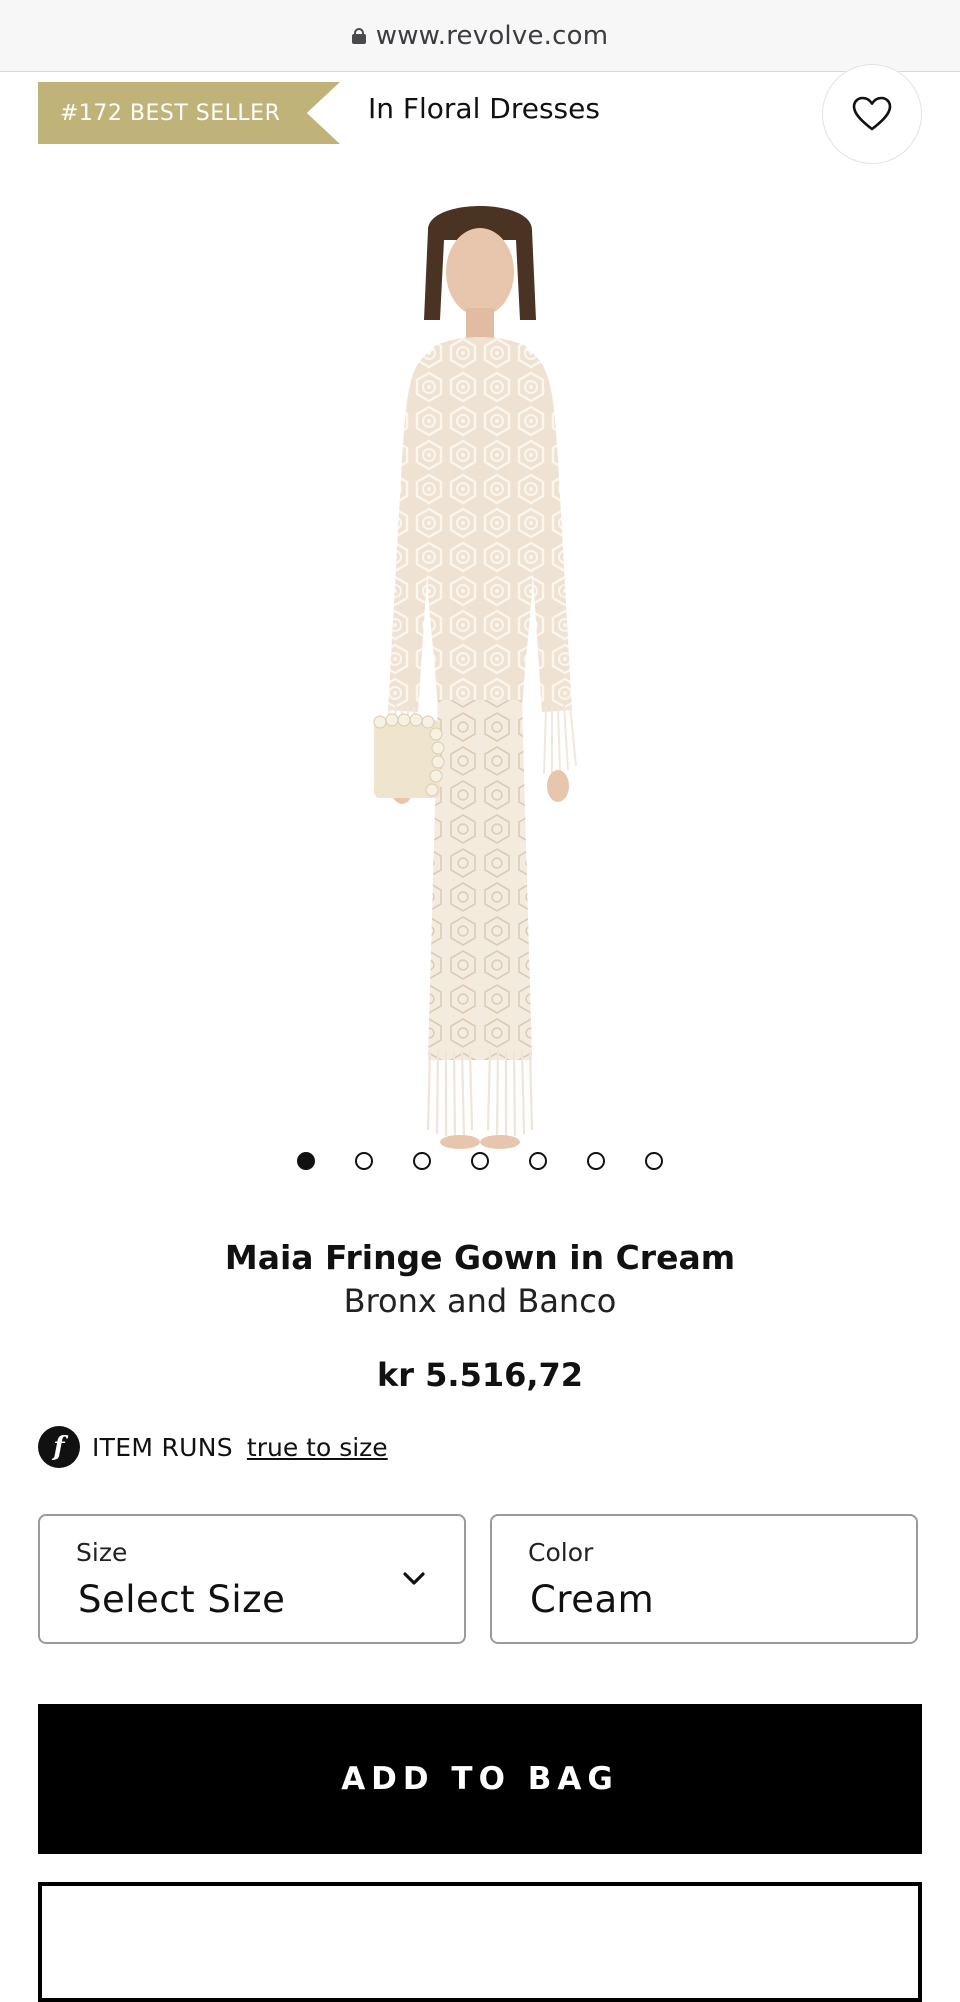 This screenshot has width=960, height=2002. I want to click on wishlist-button, so click(872, 114).